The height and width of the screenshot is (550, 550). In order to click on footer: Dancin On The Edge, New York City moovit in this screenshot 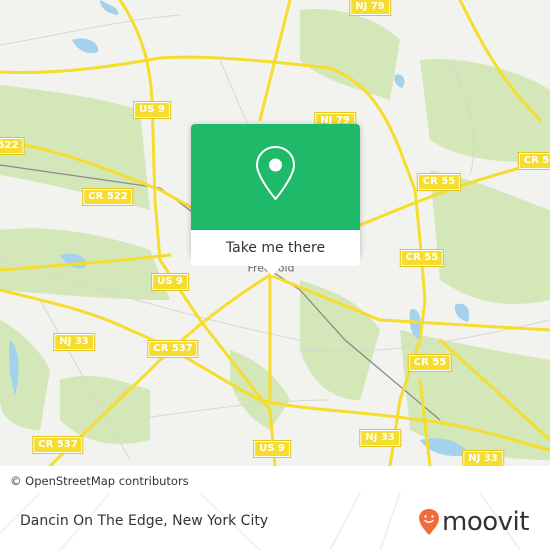, I will do `click(275, 521)`.